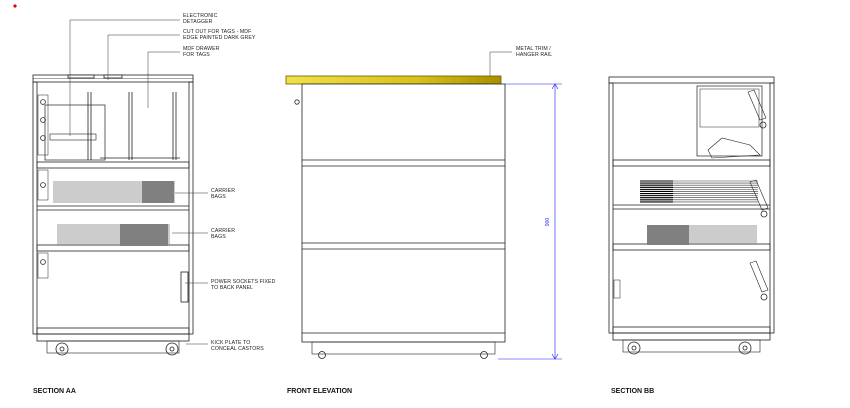 The height and width of the screenshot is (408, 850). What do you see at coordinates (534, 55) in the screenshot?
I see `label-metal-trim-line2: HANGER RAIL` at bounding box center [534, 55].